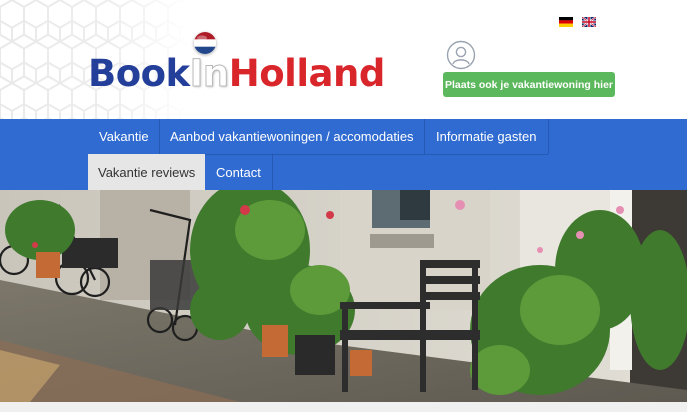 The width and height of the screenshot is (687, 412). I want to click on nav-item-label: Vakantie, so click(124, 136).